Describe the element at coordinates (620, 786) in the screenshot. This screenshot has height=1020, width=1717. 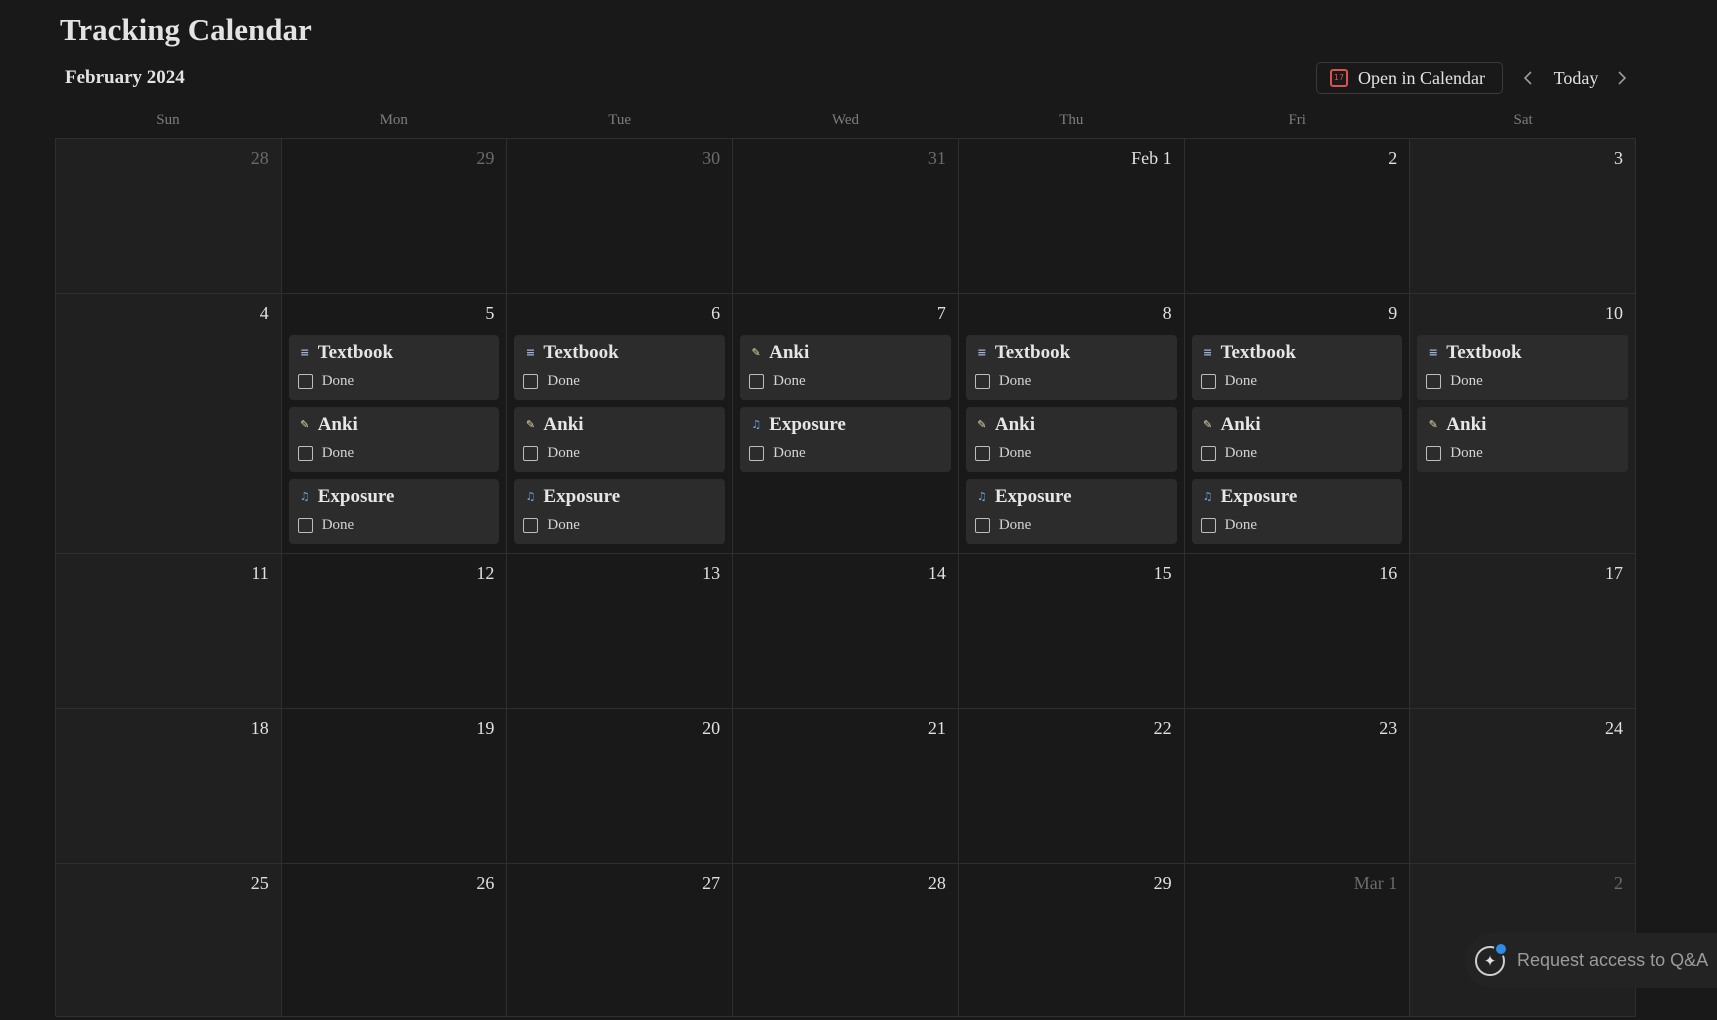
I see `day-cell: 20` at that location.